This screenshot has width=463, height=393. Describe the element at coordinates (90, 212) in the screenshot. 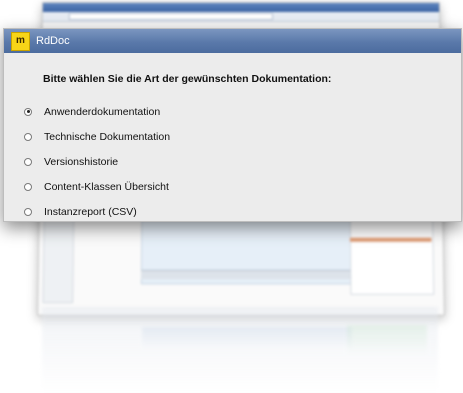

I see `option-label: Instanzreport (CSV)` at that location.